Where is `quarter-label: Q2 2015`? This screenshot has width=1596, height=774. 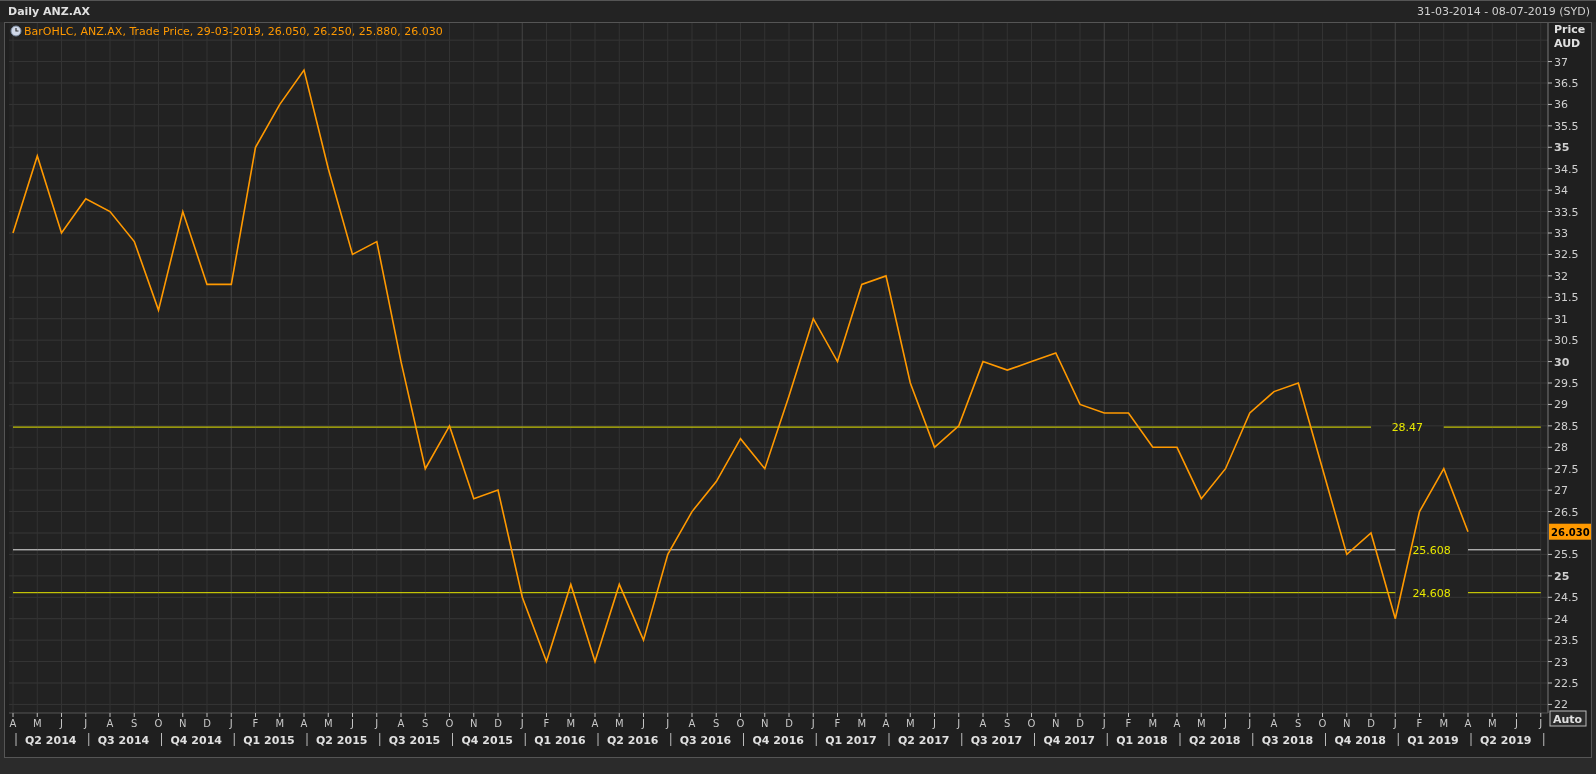
quarter-label: Q2 2015 is located at coordinates (342, 740).